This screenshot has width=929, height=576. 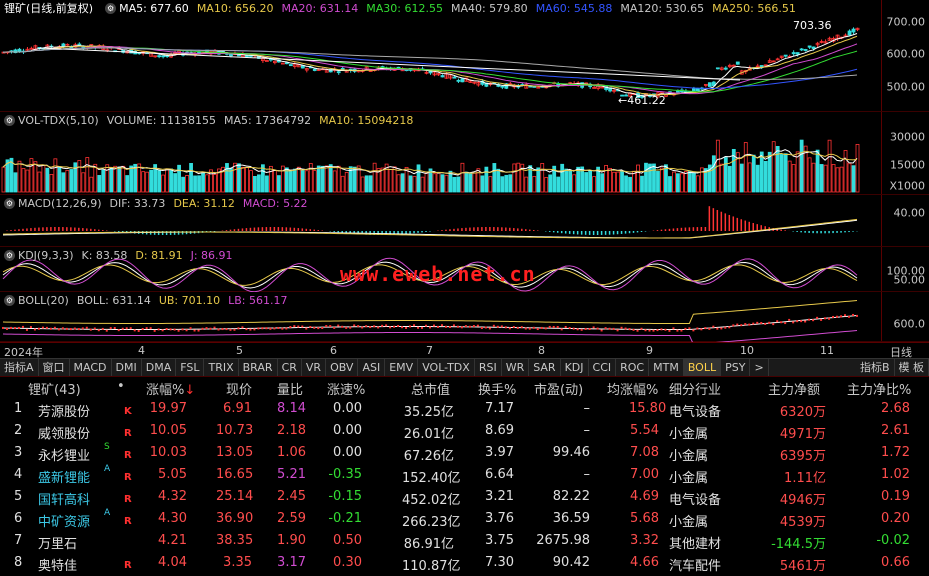 I want to click on col-industry: 细分行业, so click(x=695, y=388).